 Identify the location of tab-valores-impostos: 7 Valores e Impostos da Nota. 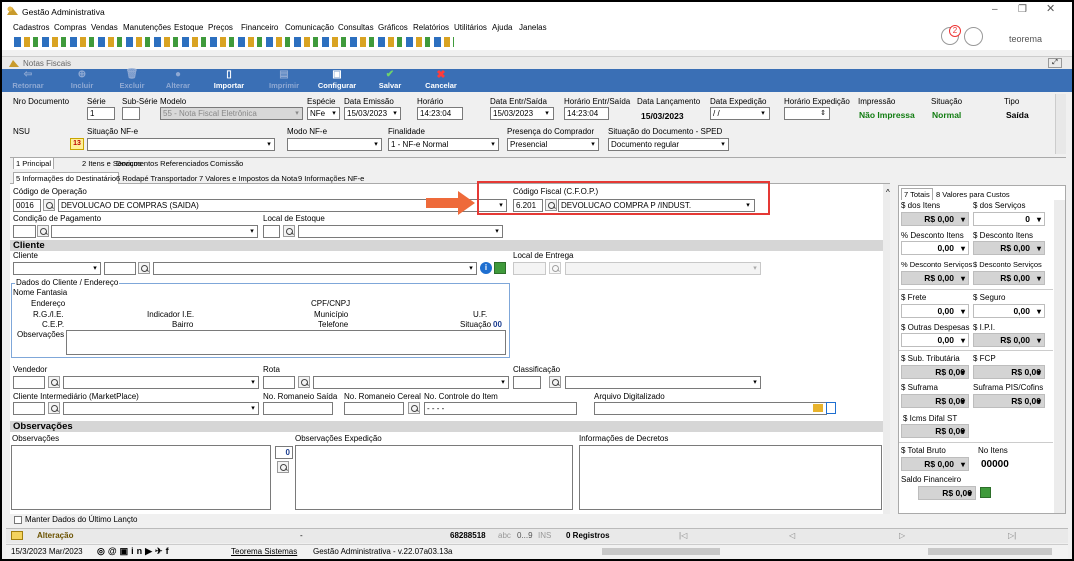
(248, 178).